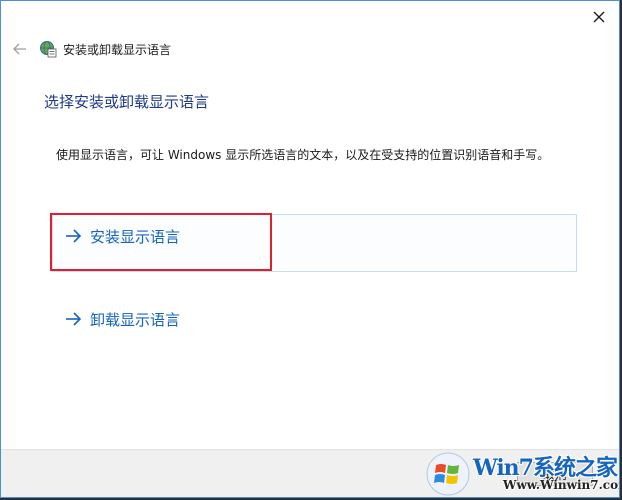 Image resolution: width=622 pixels, height=500 pixels. I want to click on window-title: 安装或卸载显示语言, so click(117, 50).